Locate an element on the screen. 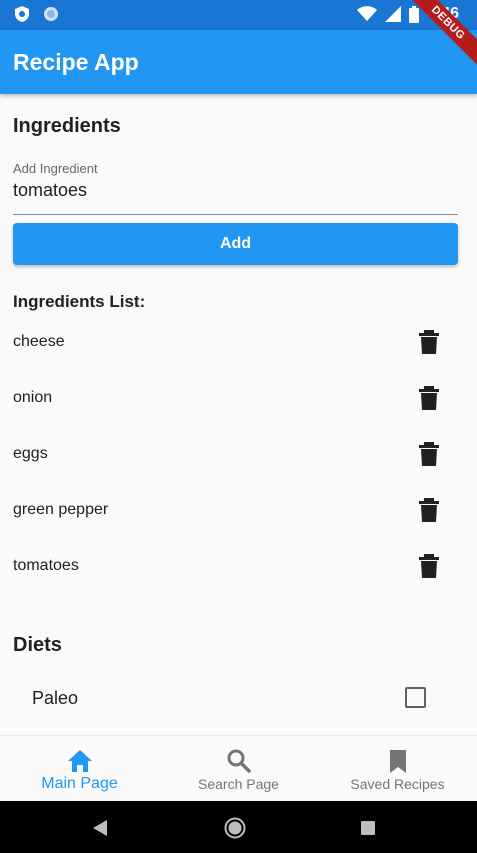  ingredient-label: eggs is located at coordinates (30, 453).